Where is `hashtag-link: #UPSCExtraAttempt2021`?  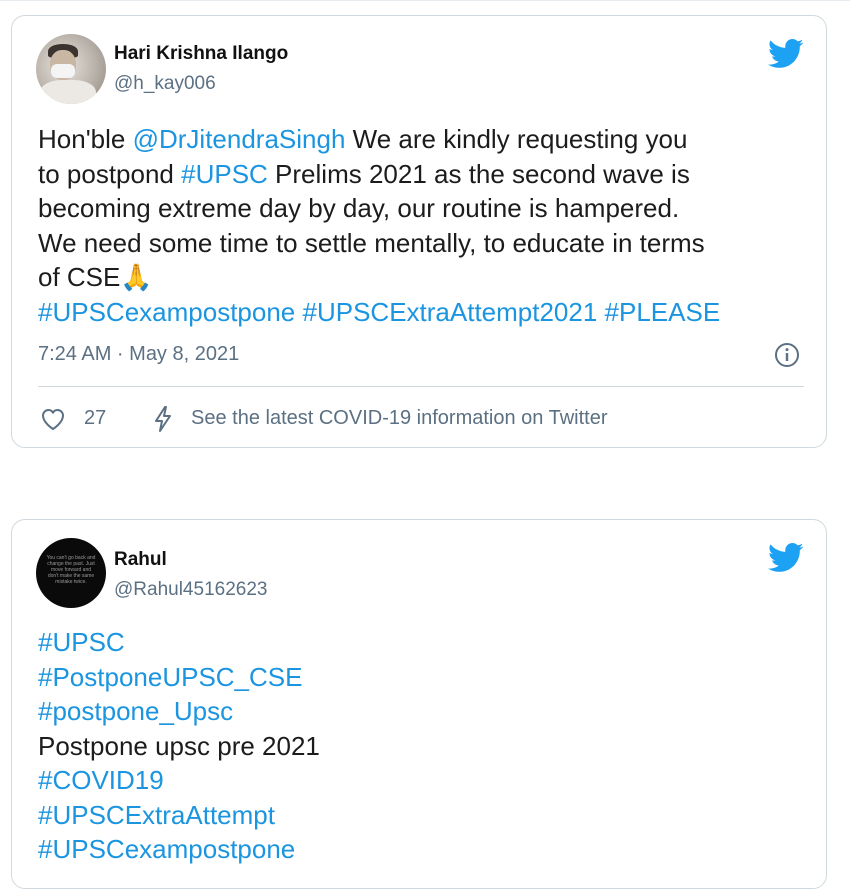 hashtag-link: #UPSCExtraAttempt2021 is located at coordinates (450, 312).